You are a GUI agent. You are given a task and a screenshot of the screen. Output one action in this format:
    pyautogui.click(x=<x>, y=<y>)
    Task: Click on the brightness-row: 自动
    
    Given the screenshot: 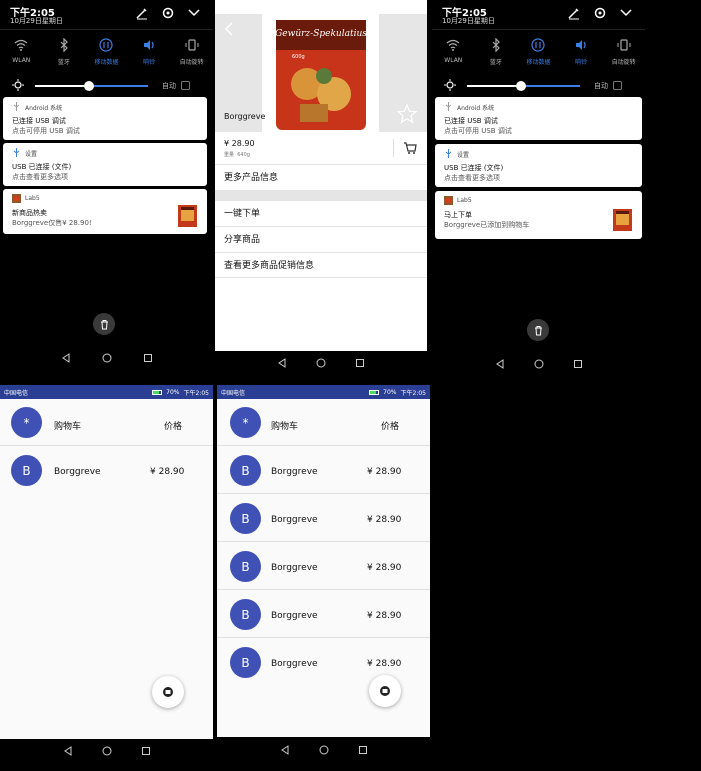 What is the action you would take?
    pyautogui.click(x=106, y=86)
    